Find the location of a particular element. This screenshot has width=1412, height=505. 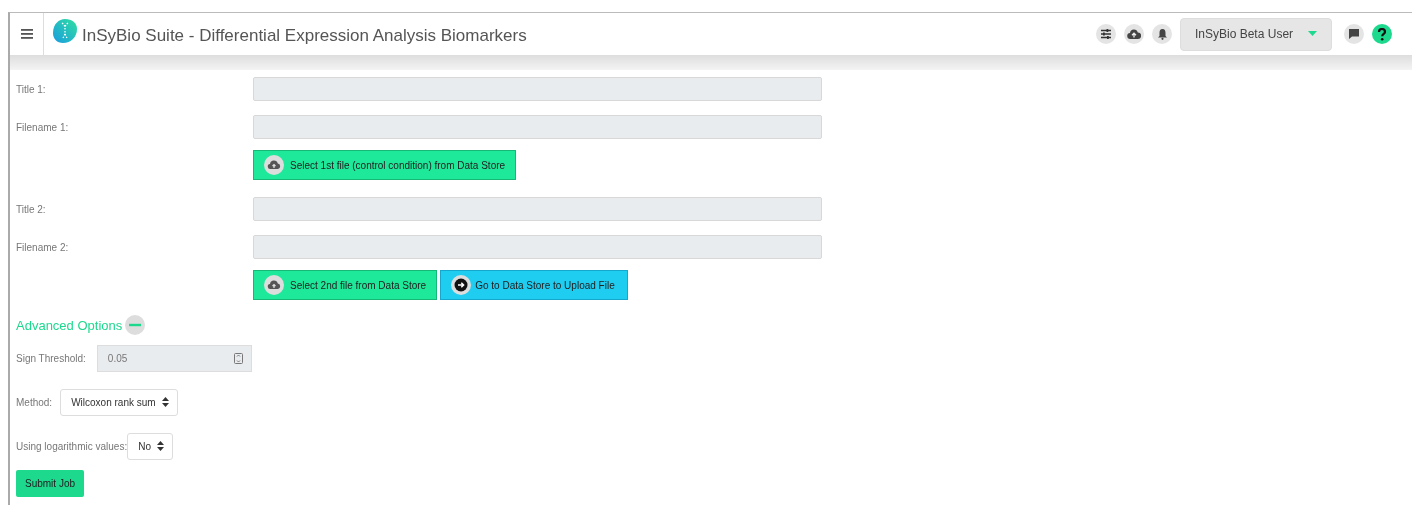

notifications-button is located at coordinates (1162, 34).